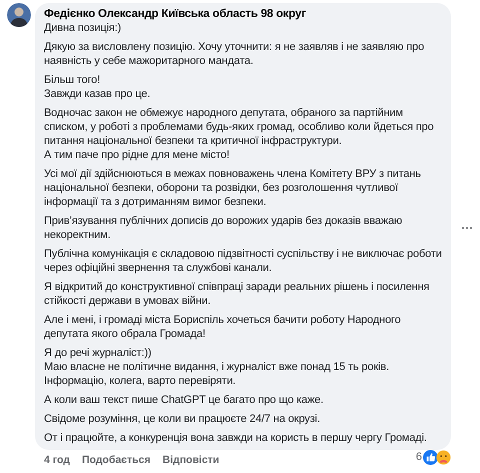 This screenshot has width=480, height=473. What do you see at coordinates (57, 461) in the screenshot?
I see `timestamp: 4 год` at bounding box center [57, 461].